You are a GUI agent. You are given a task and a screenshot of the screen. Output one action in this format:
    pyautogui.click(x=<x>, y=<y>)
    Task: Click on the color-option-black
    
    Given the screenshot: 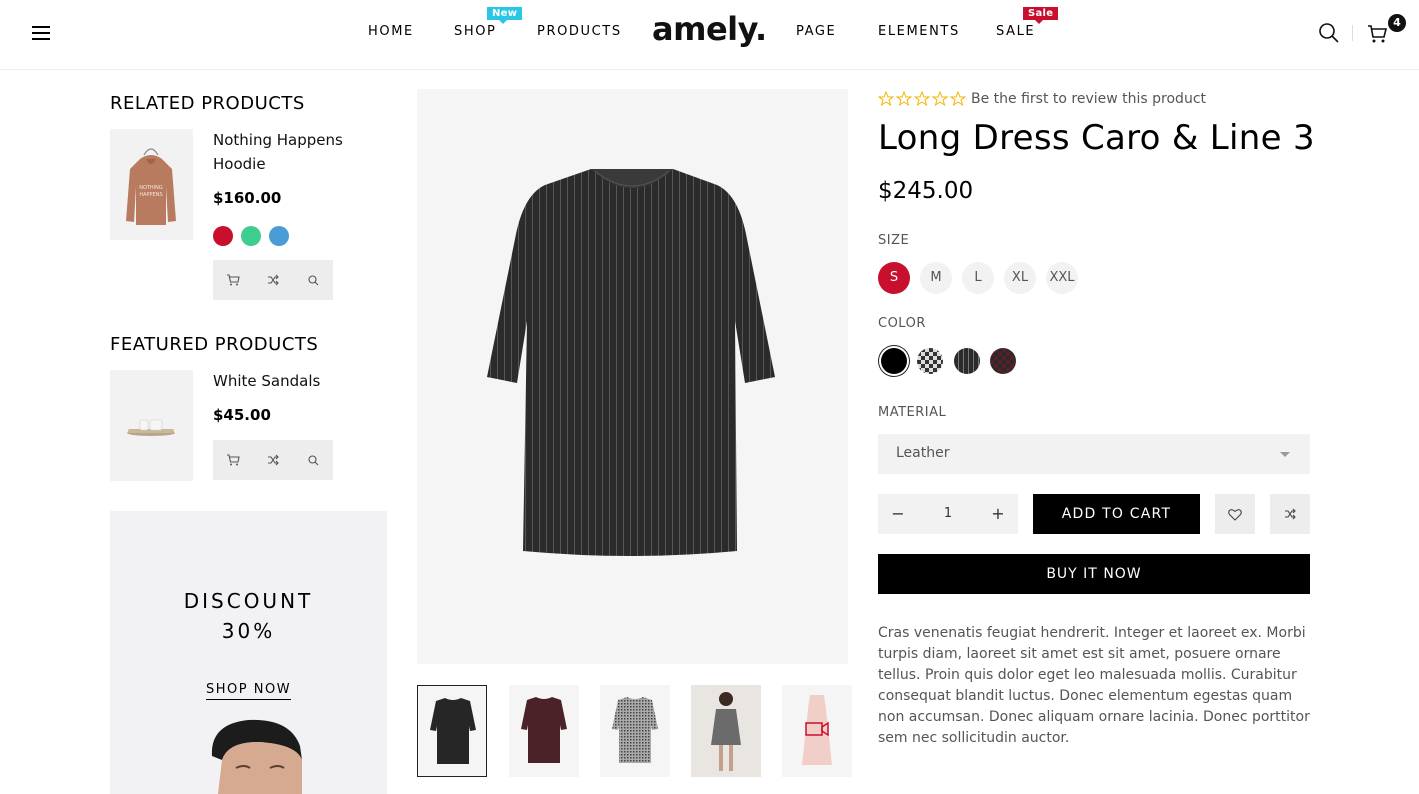 What is the action you would take?
    pyautogui.click(x=894, y=361)
    